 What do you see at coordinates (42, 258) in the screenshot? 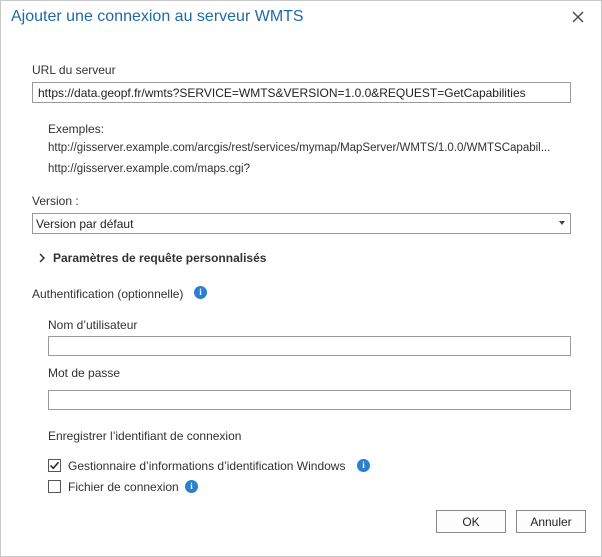
I see `chevron-right-icon` at bounding box center [42, 258].